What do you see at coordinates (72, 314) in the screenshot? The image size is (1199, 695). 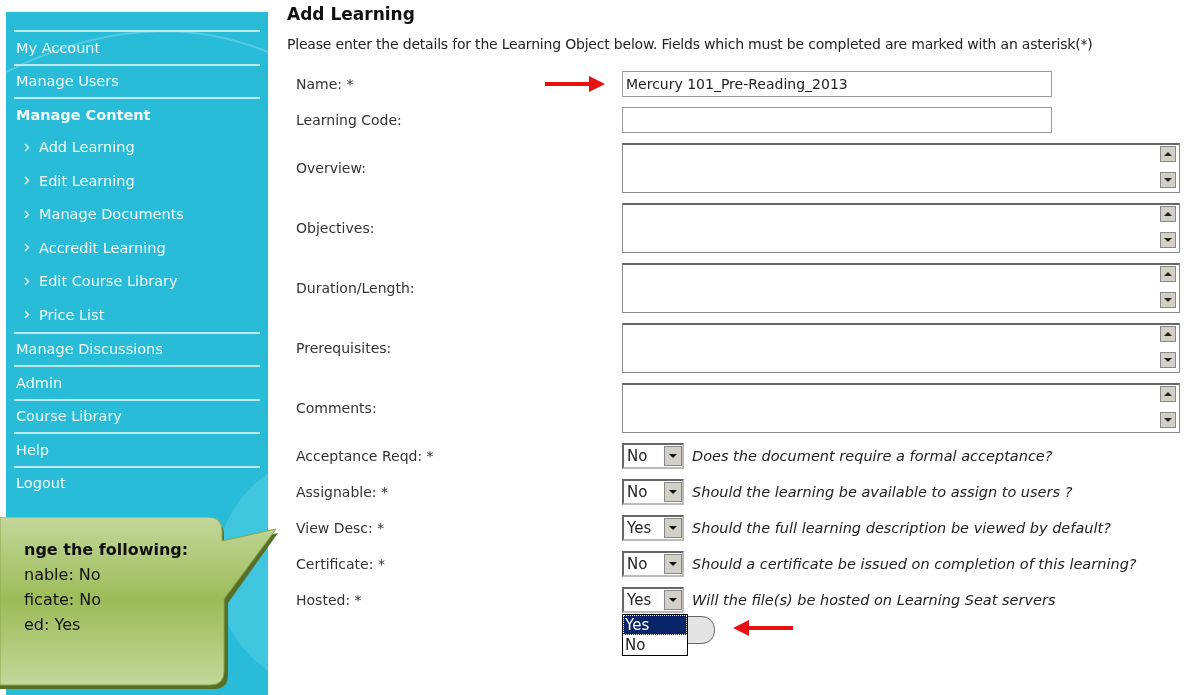 I see `sidebar-item: Price List` at bounding box center [72, 314].